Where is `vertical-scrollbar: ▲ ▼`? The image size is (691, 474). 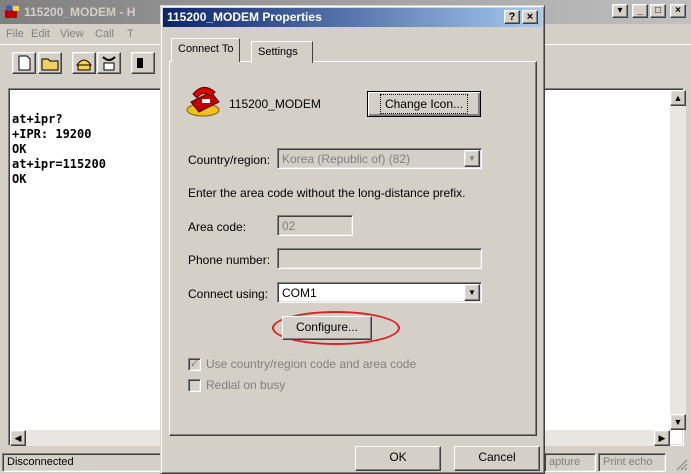 vertical-scrollbar: ▲ ▼ is located at coordinates (678, 260).